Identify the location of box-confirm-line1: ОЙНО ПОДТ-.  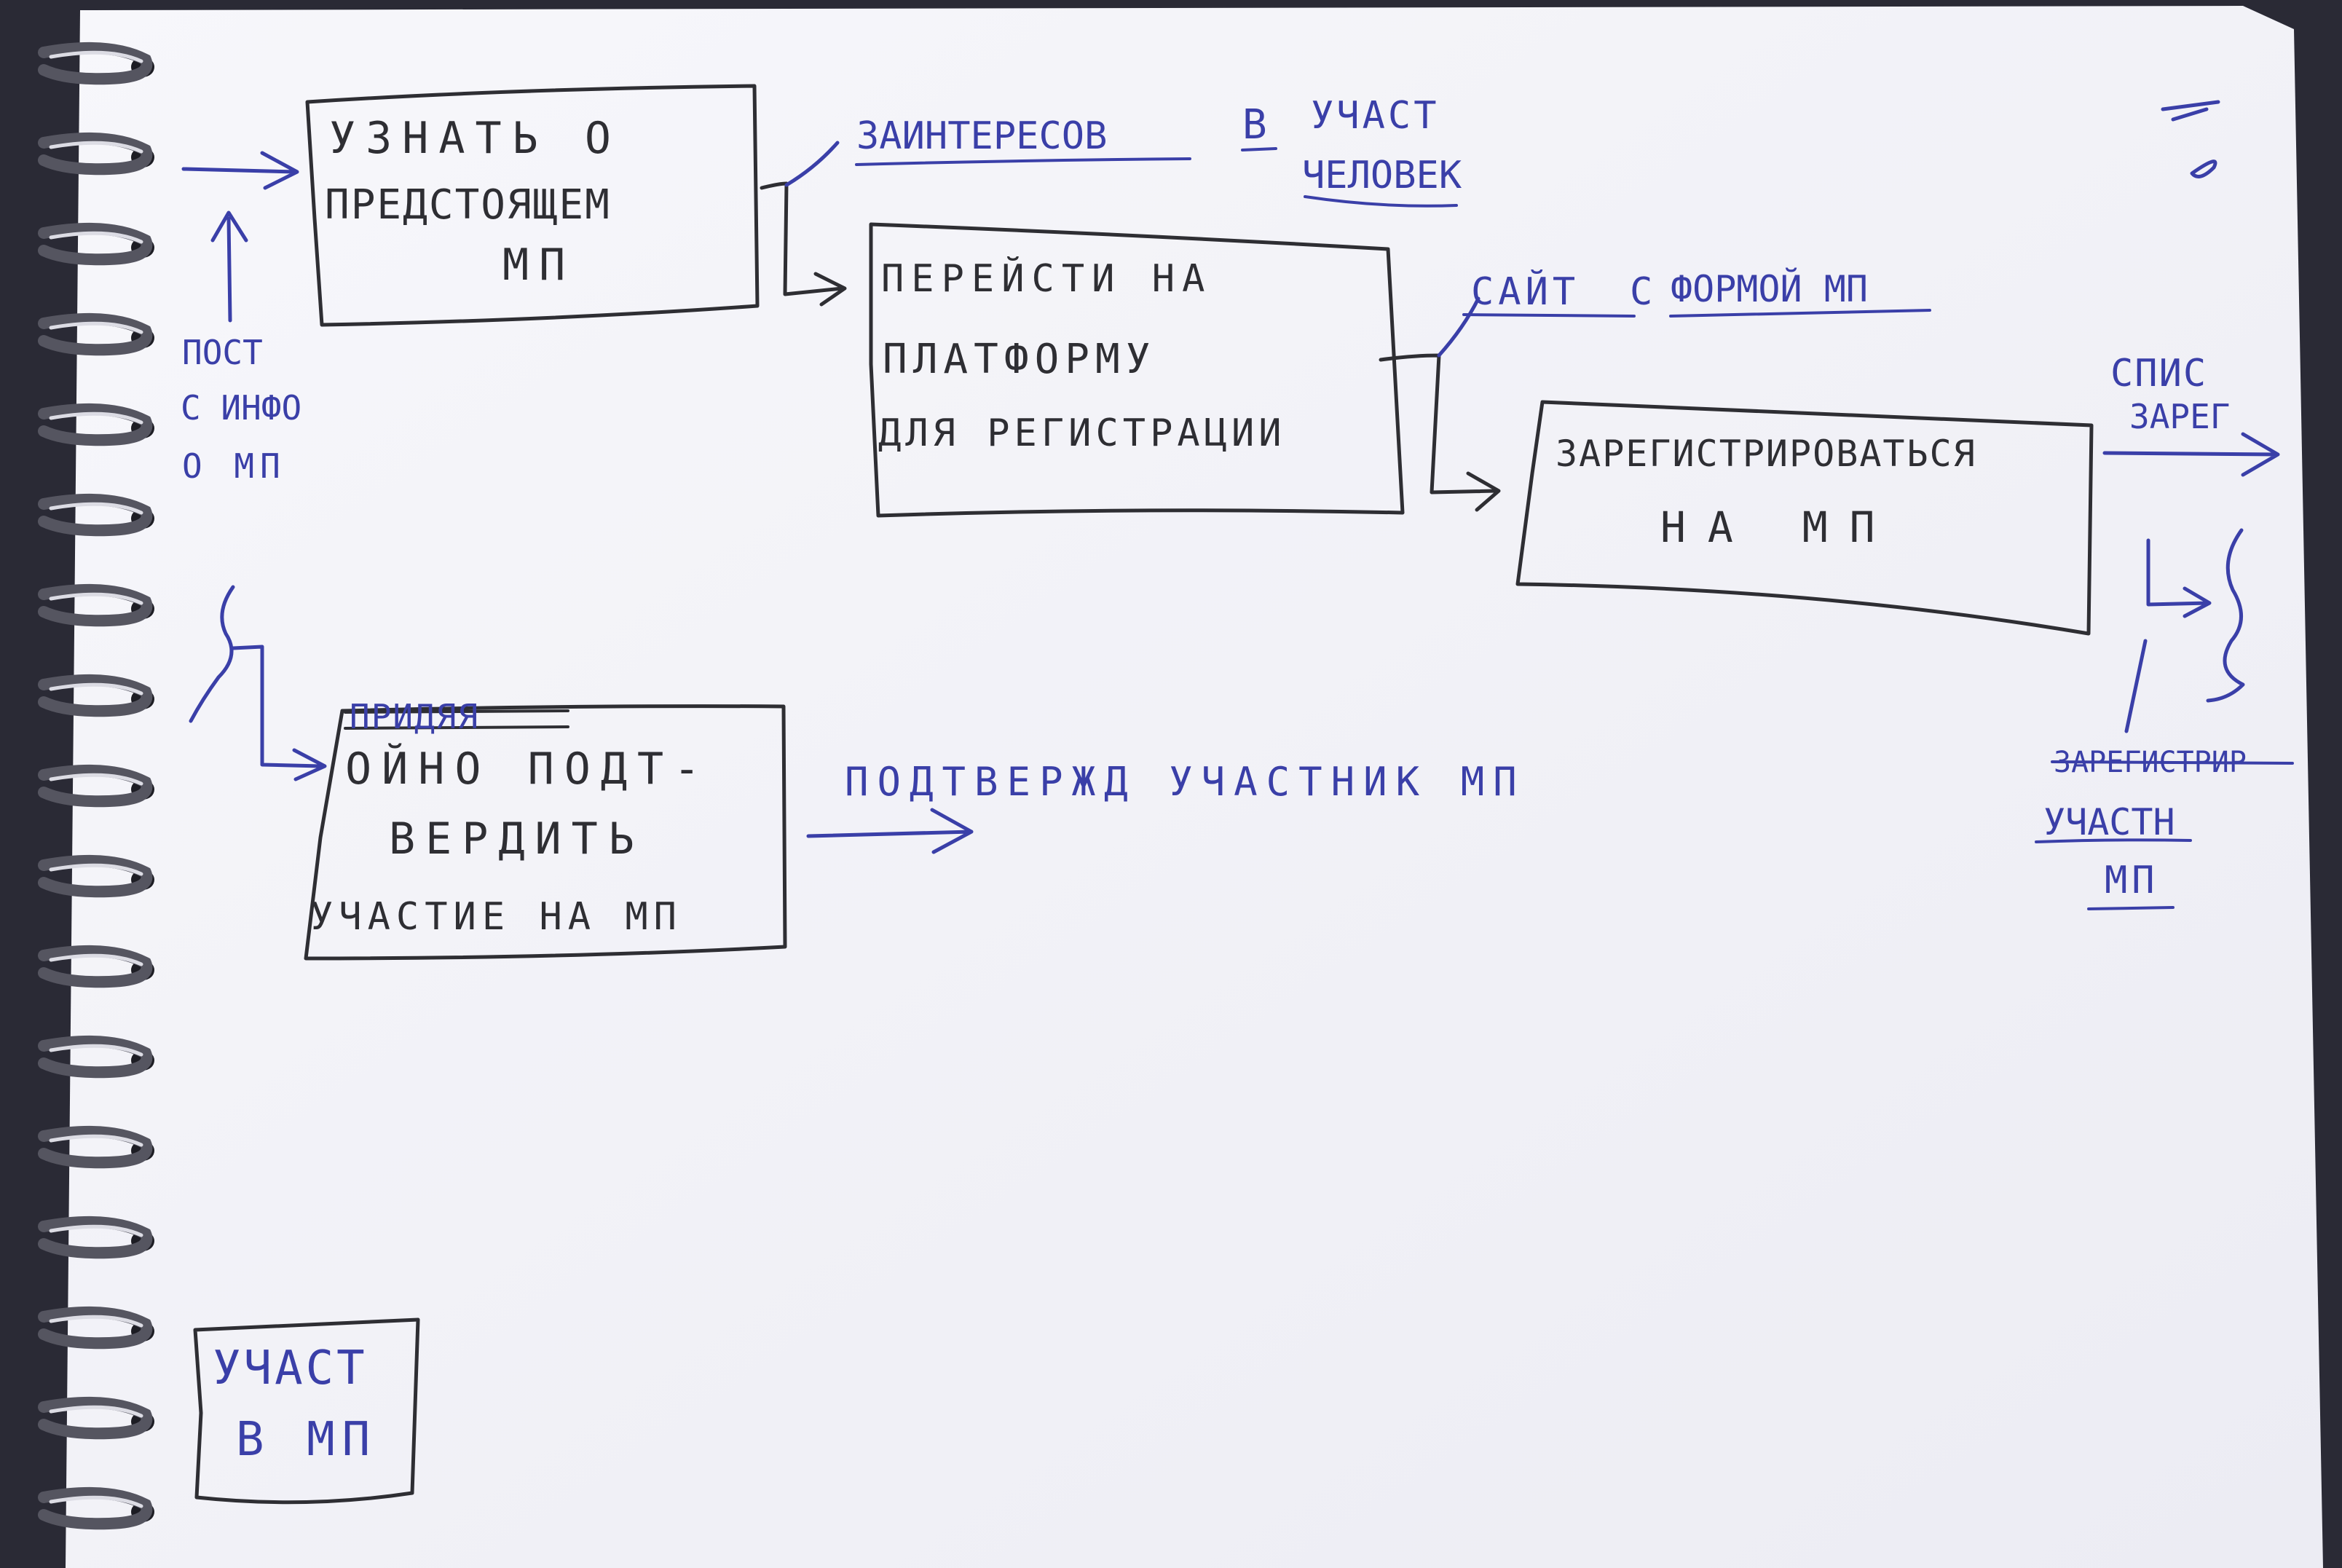
(527, 768).